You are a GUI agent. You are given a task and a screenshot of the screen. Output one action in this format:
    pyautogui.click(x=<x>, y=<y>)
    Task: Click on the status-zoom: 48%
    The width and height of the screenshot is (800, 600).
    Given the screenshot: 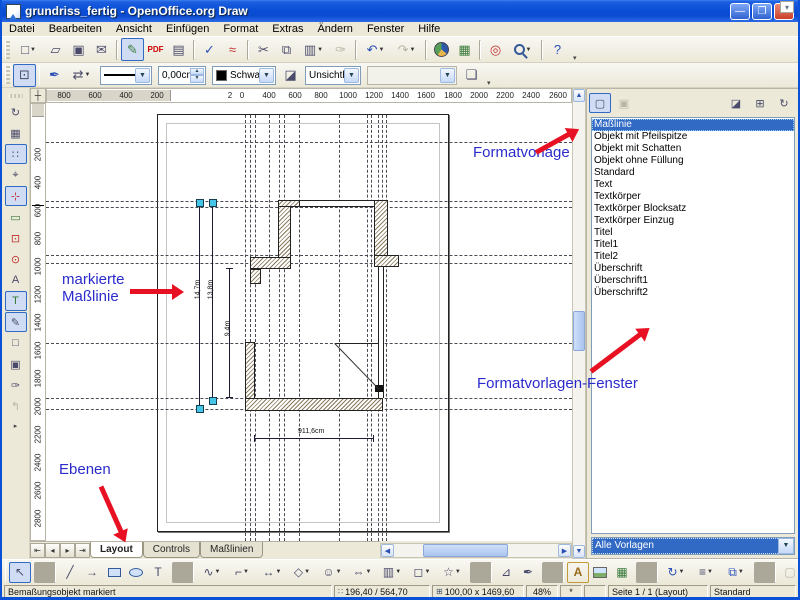 What is the action you would take?
    pyautogui.click(x=542, y=591)
    